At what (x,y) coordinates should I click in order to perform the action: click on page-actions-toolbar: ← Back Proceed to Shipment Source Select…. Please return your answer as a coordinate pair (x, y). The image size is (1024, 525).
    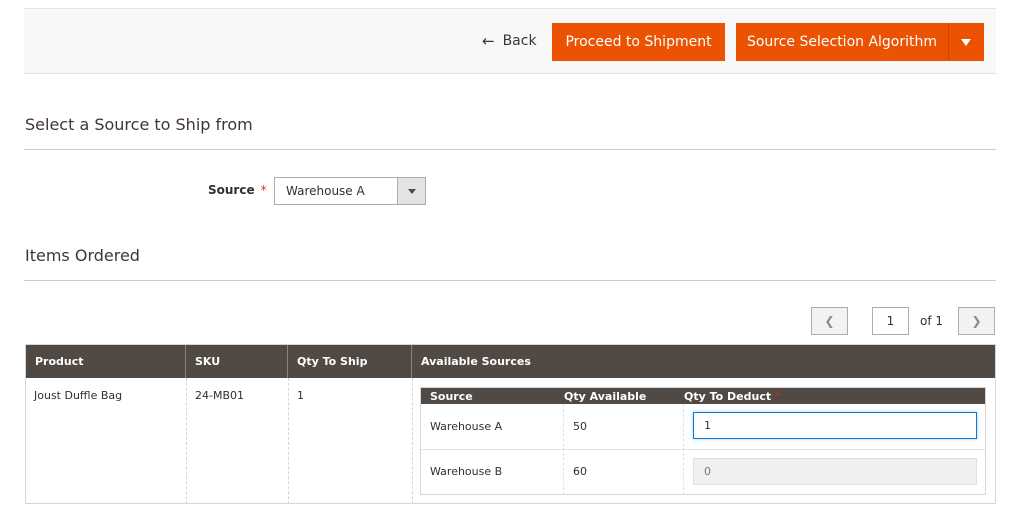
    Looking at the image, I should click on (510, 41).